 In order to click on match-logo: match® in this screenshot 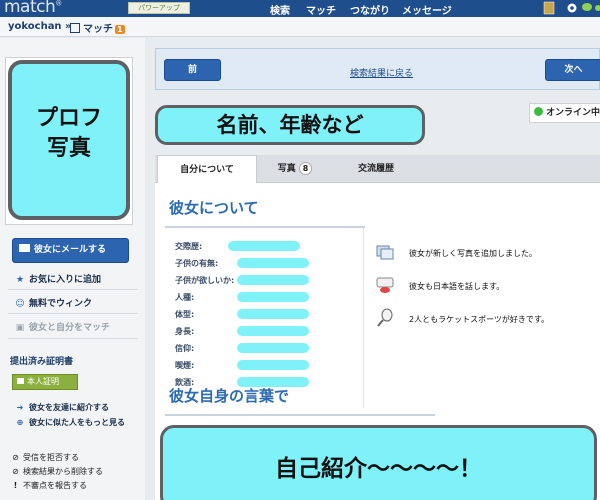, I will do `click(33, 8)`.